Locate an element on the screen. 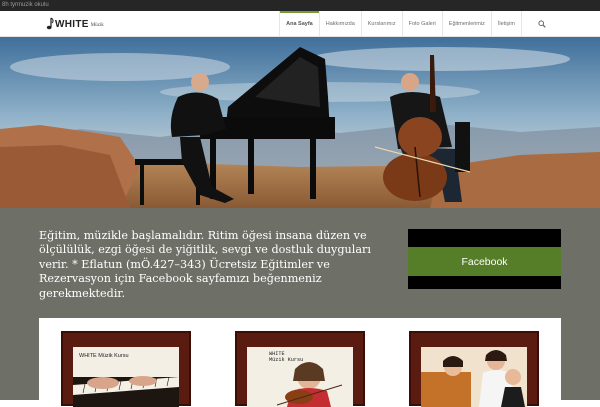 The image size is (600, 407). gallery-card-lesson is located at coordinates (474, 369).